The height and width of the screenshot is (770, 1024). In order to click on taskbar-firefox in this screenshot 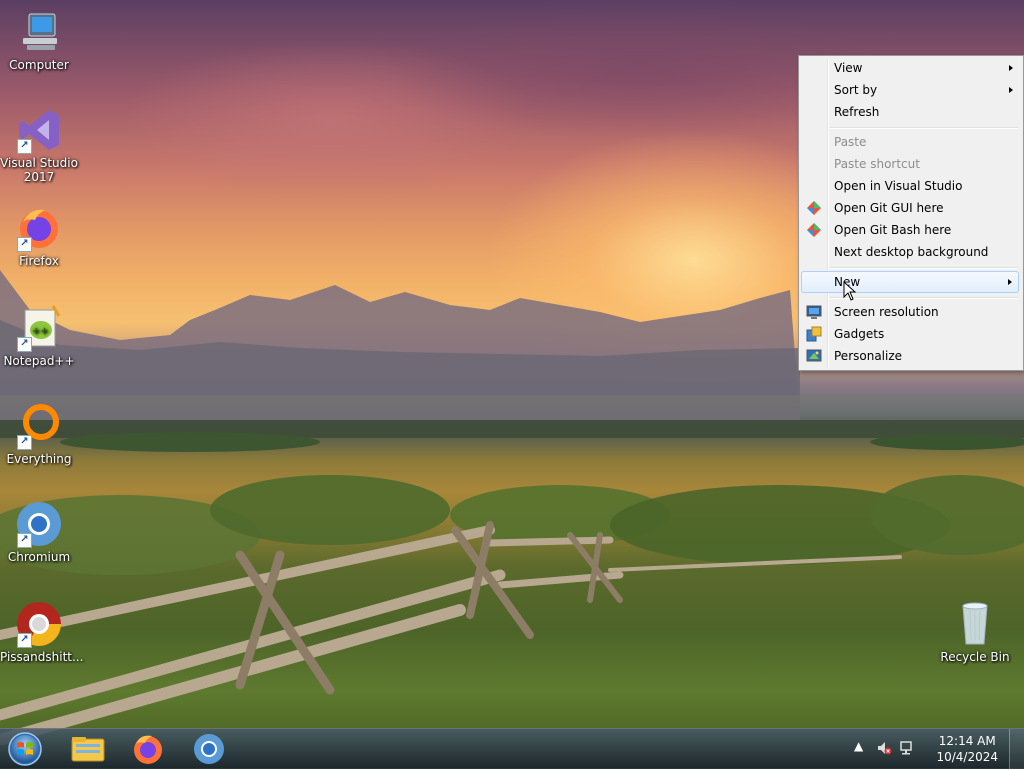, I will do `click(148, 749)`.